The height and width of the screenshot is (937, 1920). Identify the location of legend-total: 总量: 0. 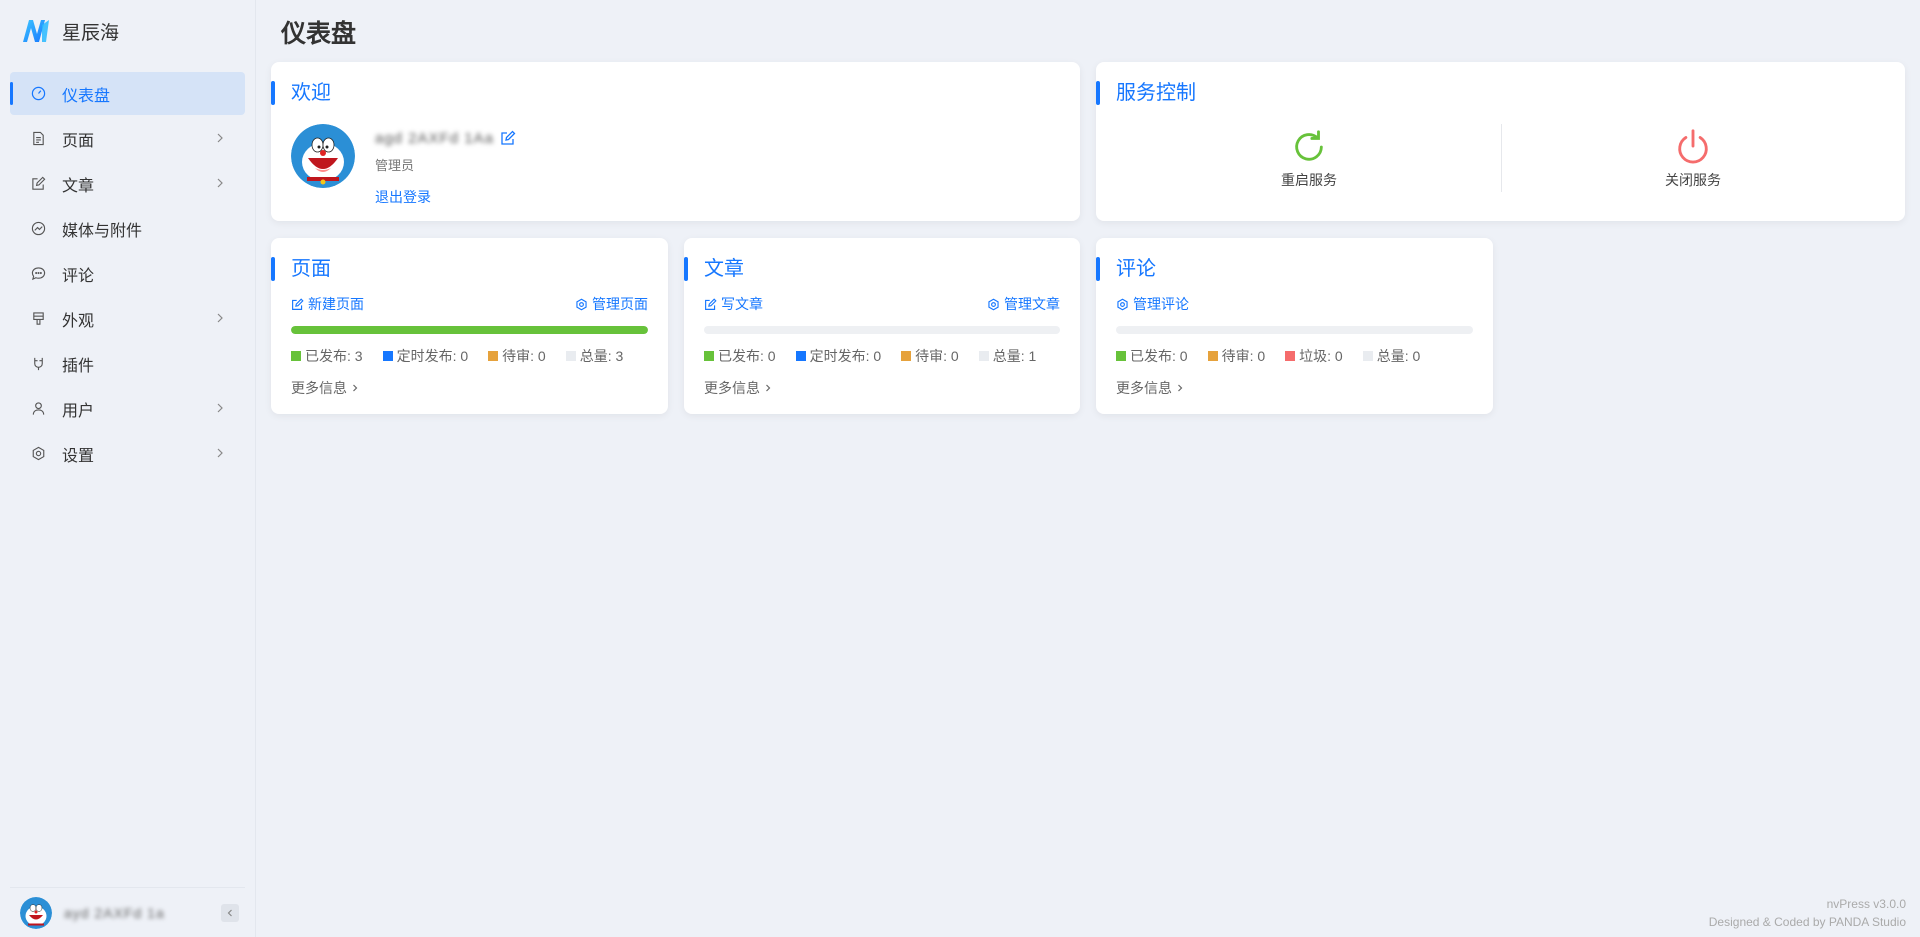
(1391, 356).